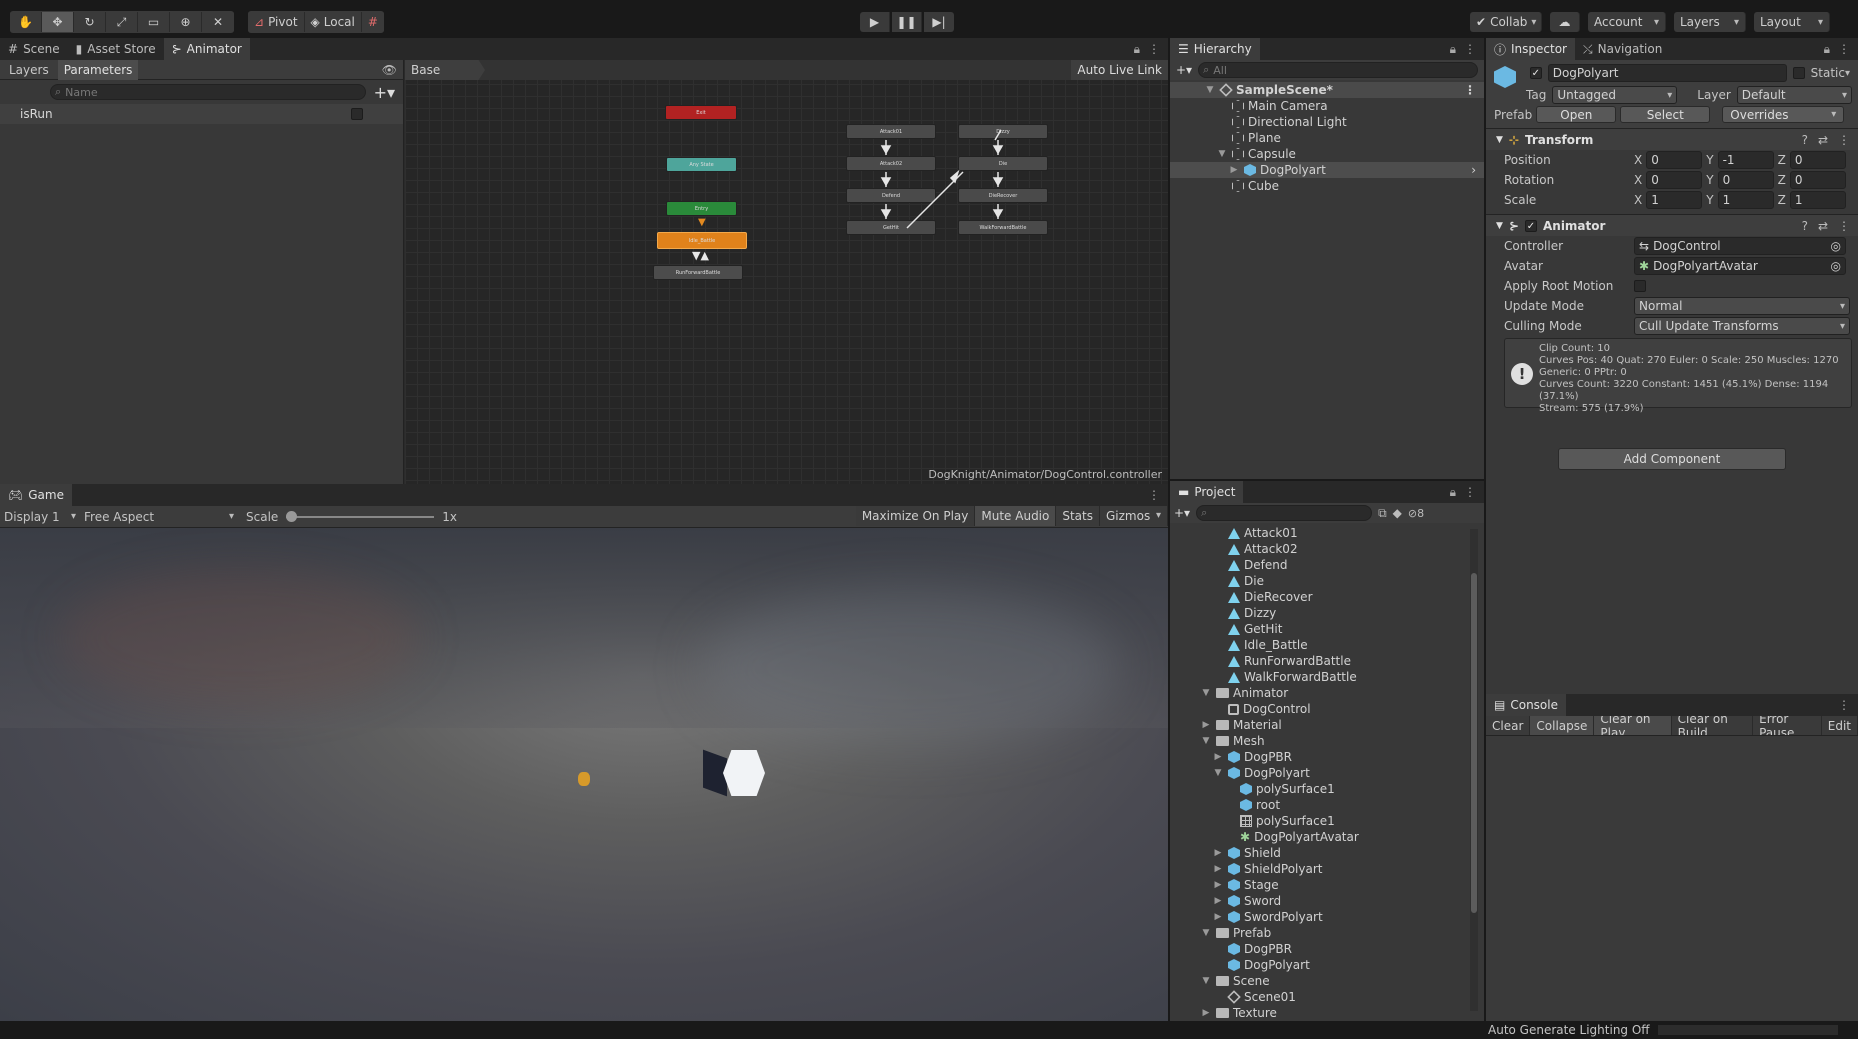  What do you see at coordinates (1327, 773) in the screenshot?
I see `project-item: ▼ DogPolyart` at bounding box center [1327, 773].